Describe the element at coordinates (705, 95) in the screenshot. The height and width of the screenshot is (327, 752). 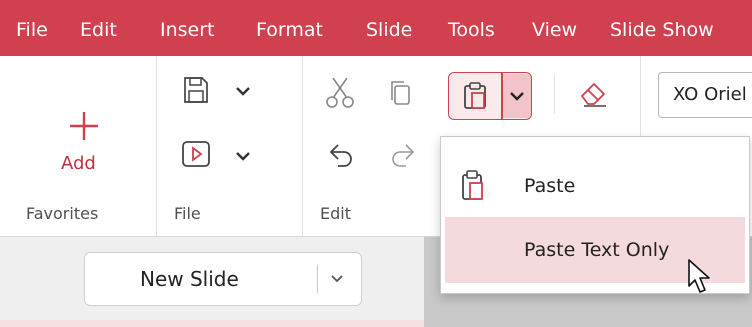
I see `font-name-field: XO Oriel` at that location.